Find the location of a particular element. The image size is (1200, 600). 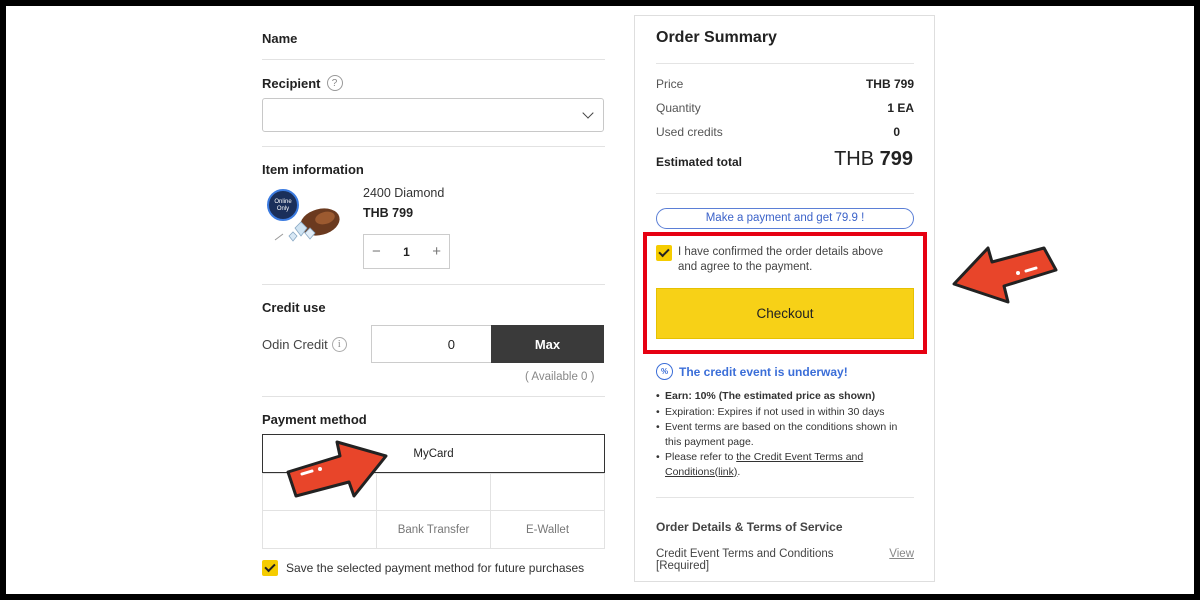

summary-row-value: 0 is located at coordinates (896, 132).